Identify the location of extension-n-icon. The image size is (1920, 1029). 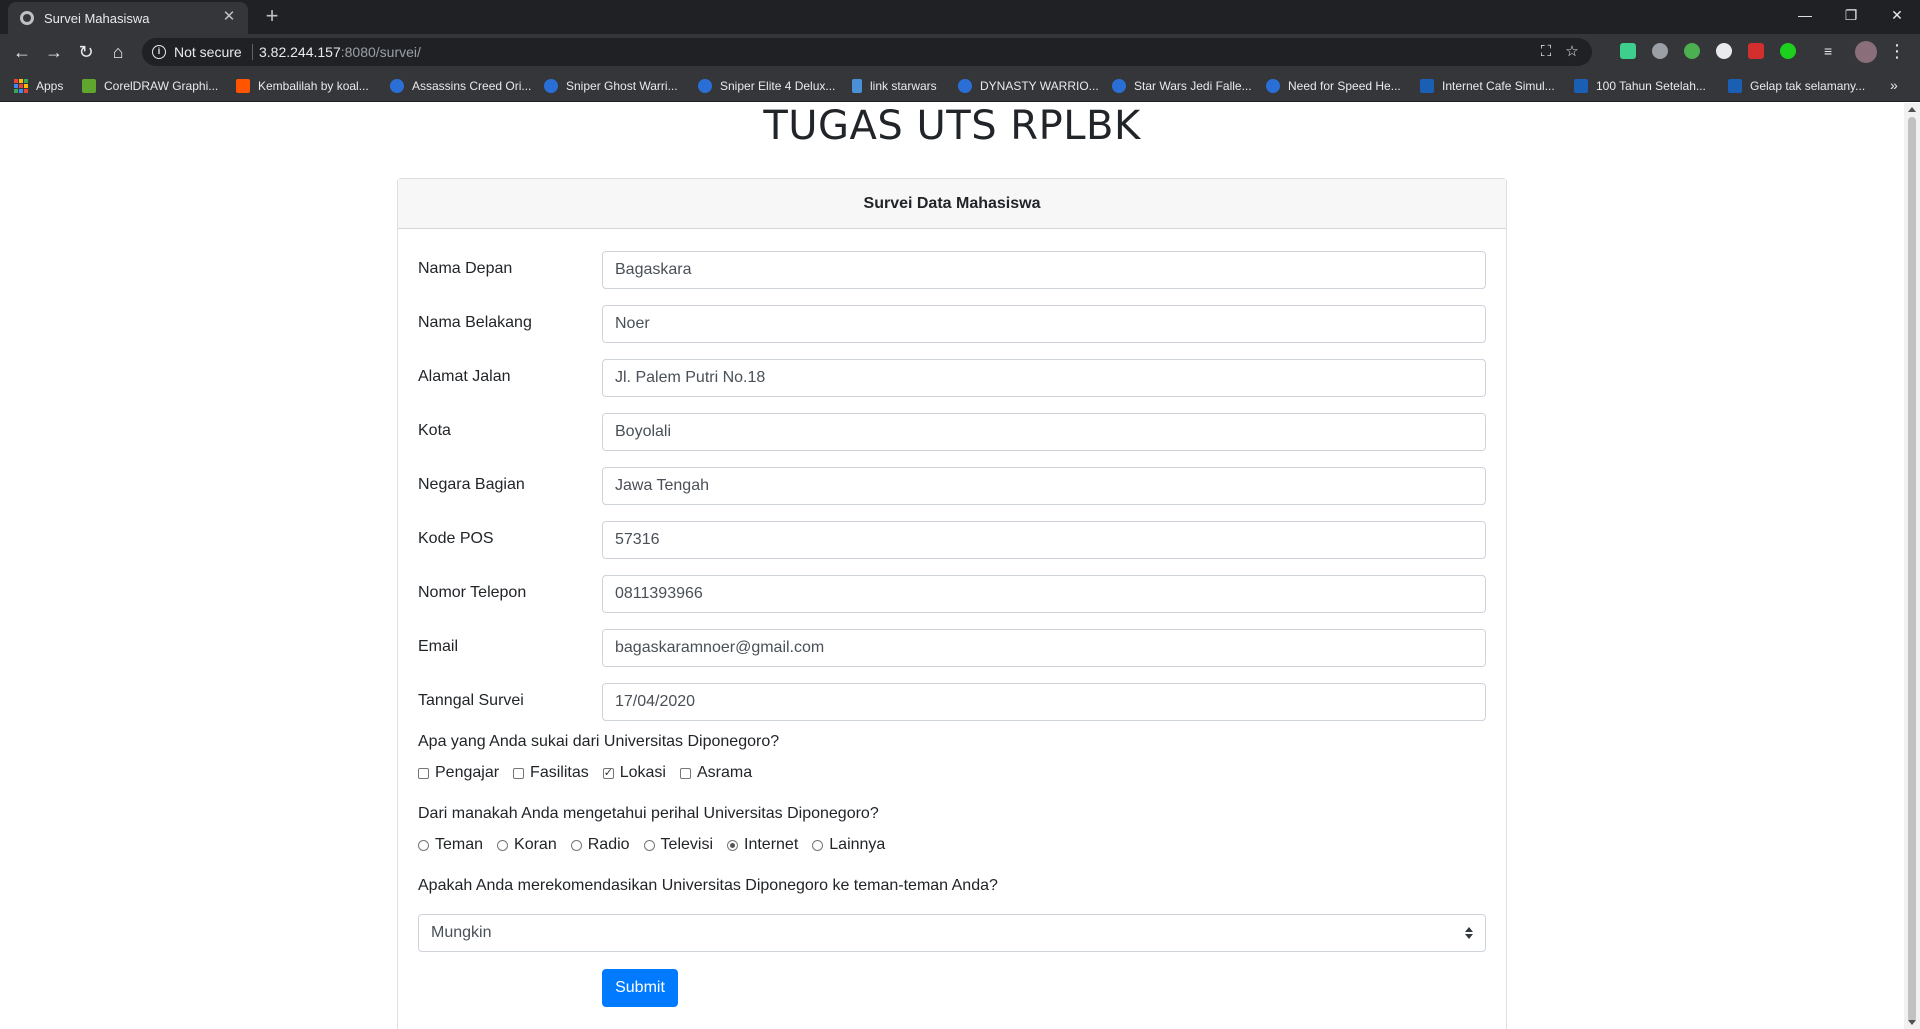
(1628, 51).